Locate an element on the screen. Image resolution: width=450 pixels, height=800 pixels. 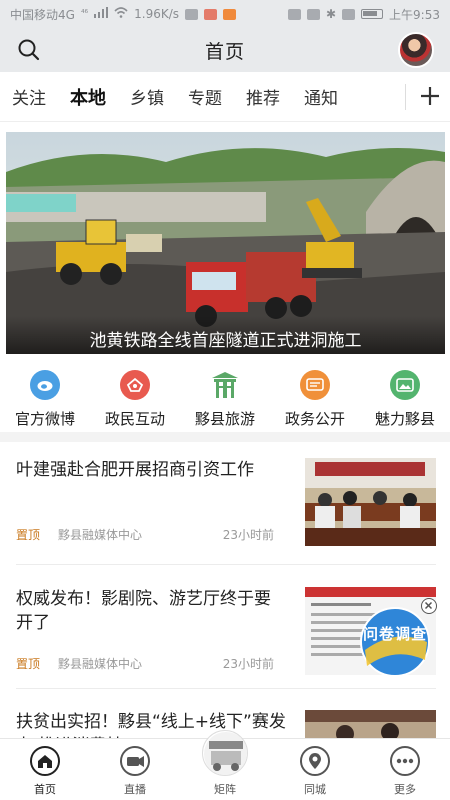
government-icon is located at coordinates (315, 385).